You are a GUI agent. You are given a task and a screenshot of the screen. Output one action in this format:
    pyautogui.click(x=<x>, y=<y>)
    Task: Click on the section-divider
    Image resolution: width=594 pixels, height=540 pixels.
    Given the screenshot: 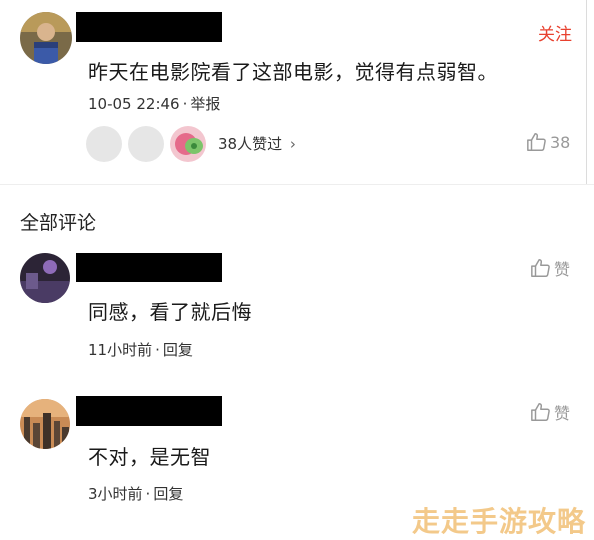 What is the action you would take?
    pyautogui.click(x=297, y=184)
    